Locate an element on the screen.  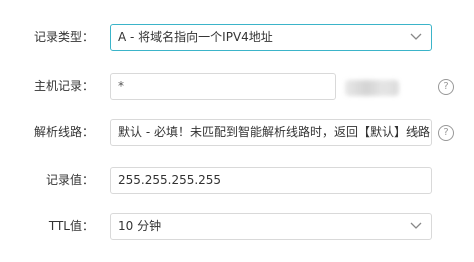
record-type-value: A - 将域名指向一个IPV4地址 is located at coordinates (195, 37).